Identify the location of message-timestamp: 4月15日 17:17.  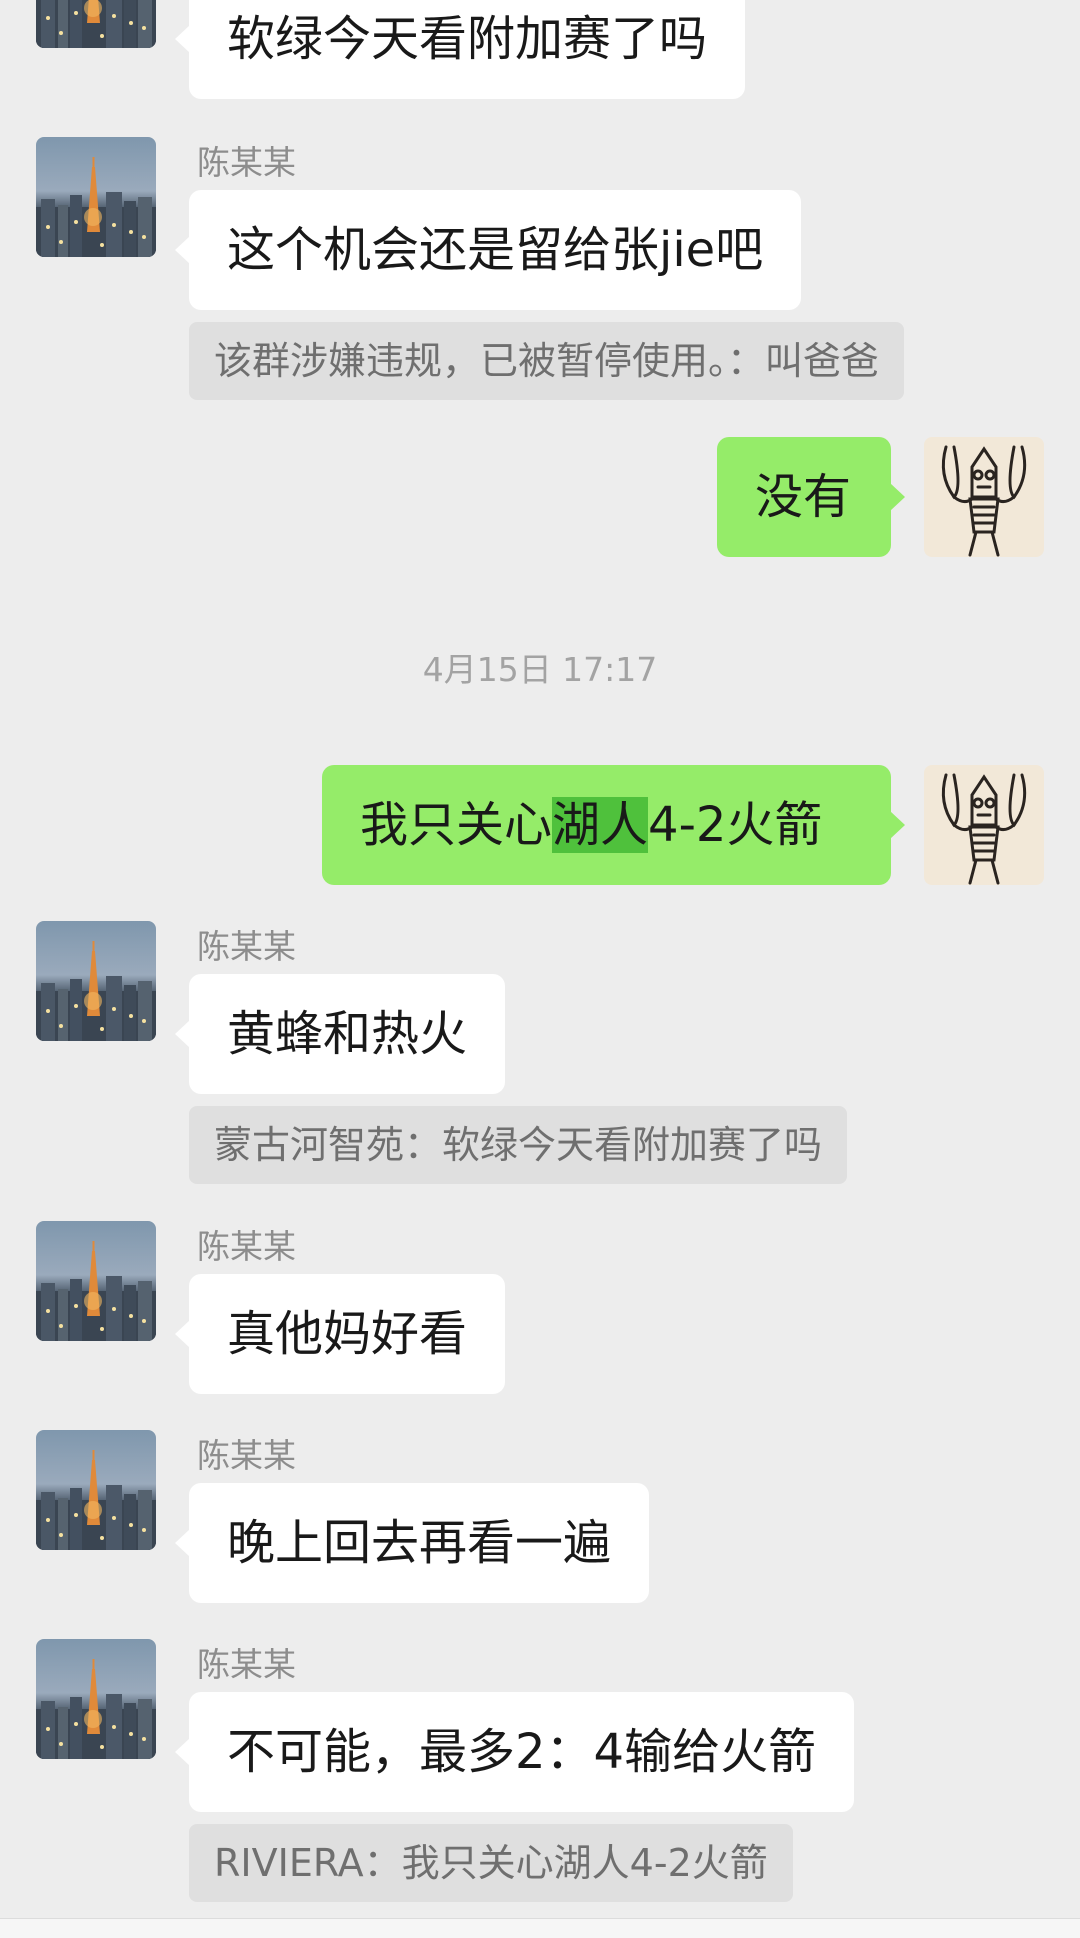
(540, 669).